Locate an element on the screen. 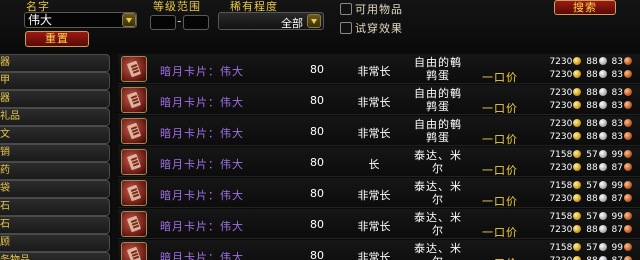  buyout-copper: 87 is located at coordinates (617, 230).